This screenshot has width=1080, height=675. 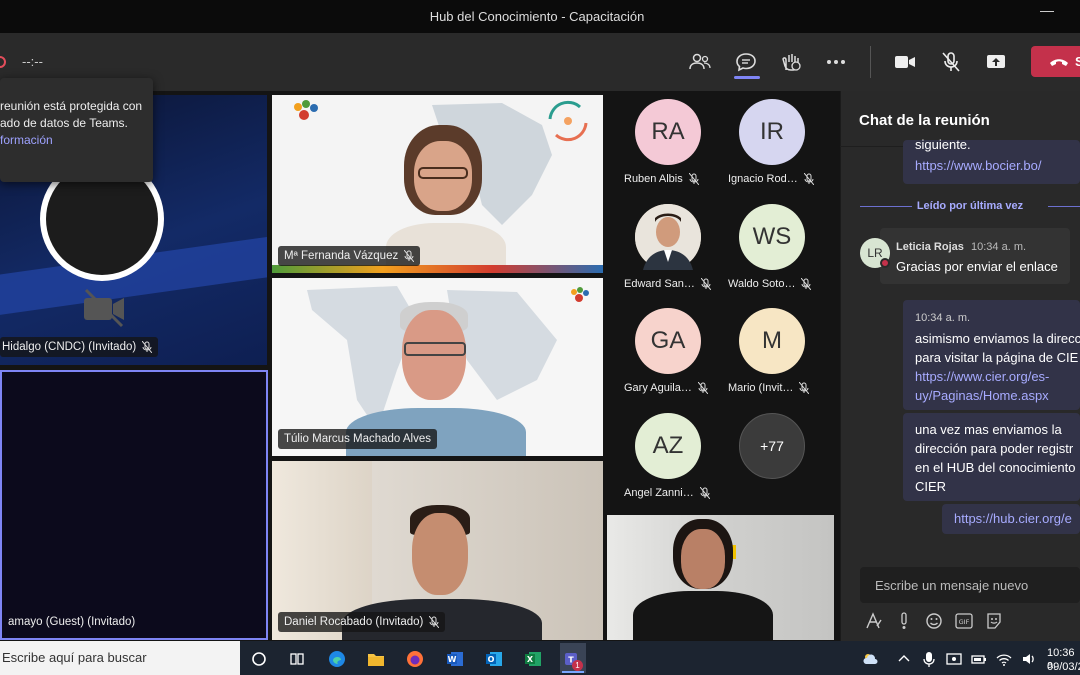 What do you see at coordinates (951, 62) in the screenshot?
I see `mic-button` at bounding box center [951, 62].